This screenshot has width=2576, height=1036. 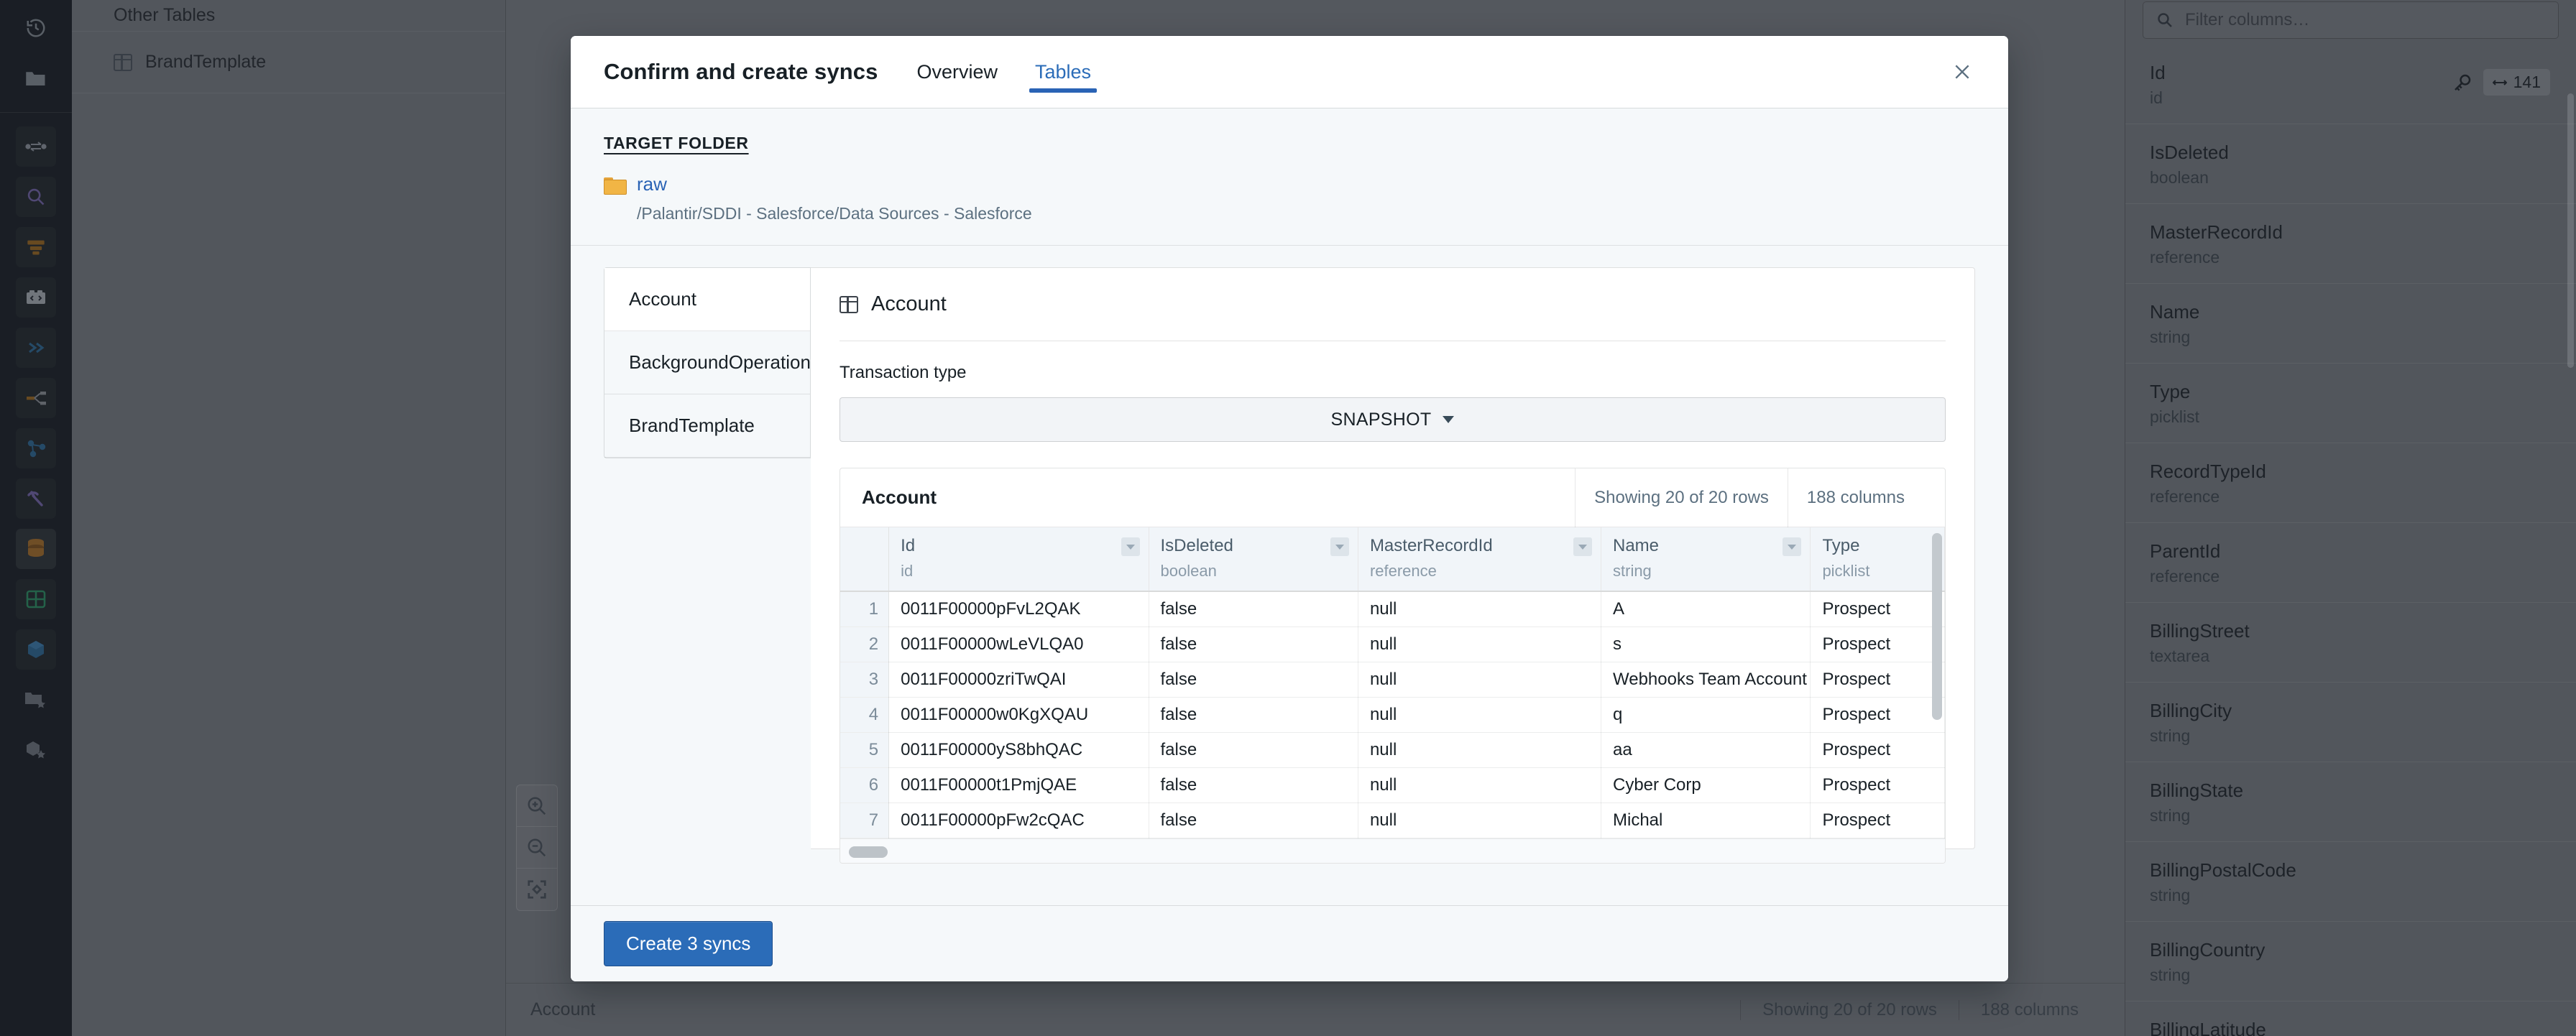 I want to click on chevron-down-icon, so click(x=1449, y=419).